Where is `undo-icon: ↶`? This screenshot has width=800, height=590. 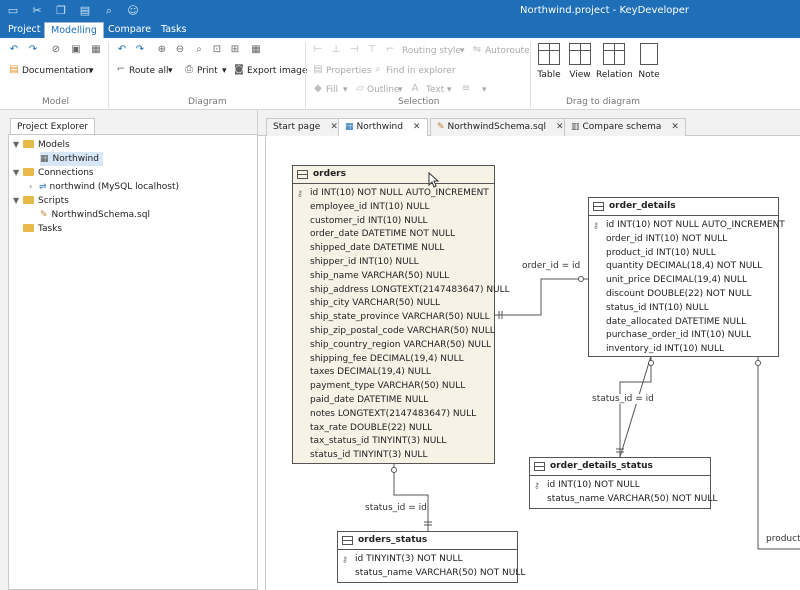 undo-icon: ↶ is located at coordinates (14, 50).